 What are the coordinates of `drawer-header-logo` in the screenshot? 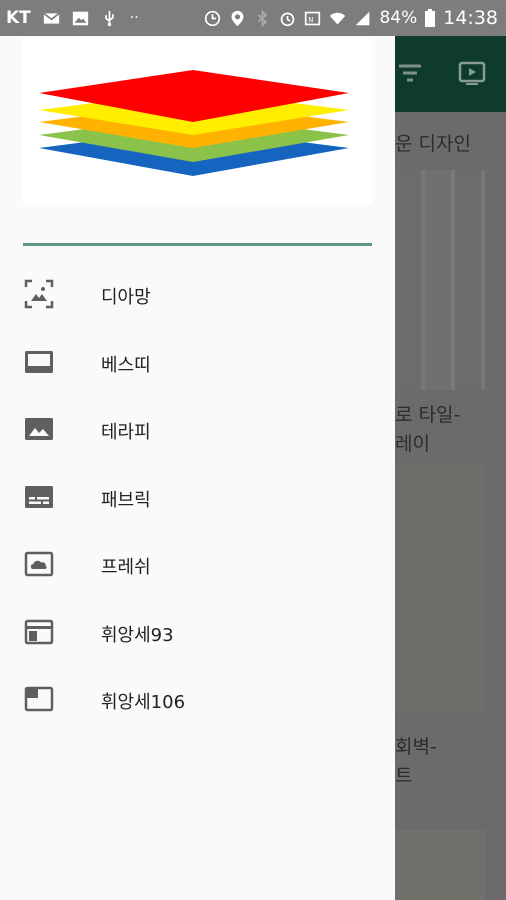 It's located at (197, 121).